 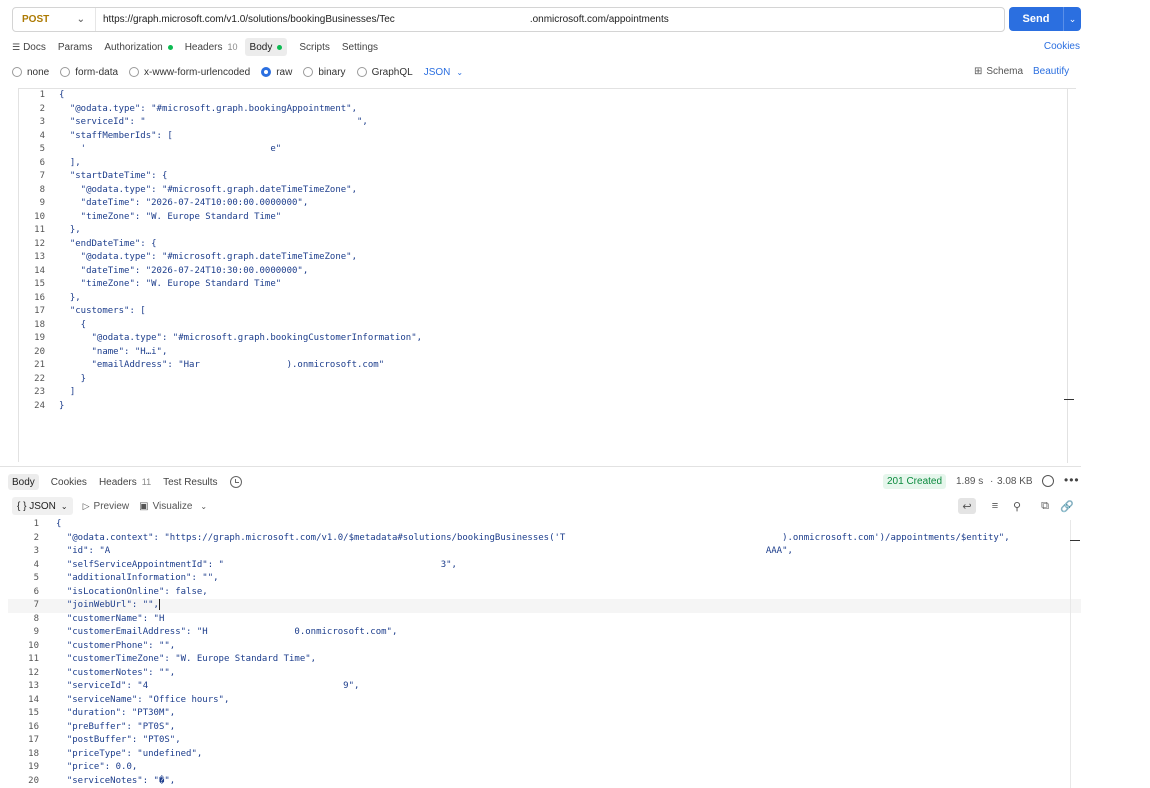 What do you see at coordinates (33, 672) in the screenshot?
I see `line-number: 12` at bounding box center [33, 672].